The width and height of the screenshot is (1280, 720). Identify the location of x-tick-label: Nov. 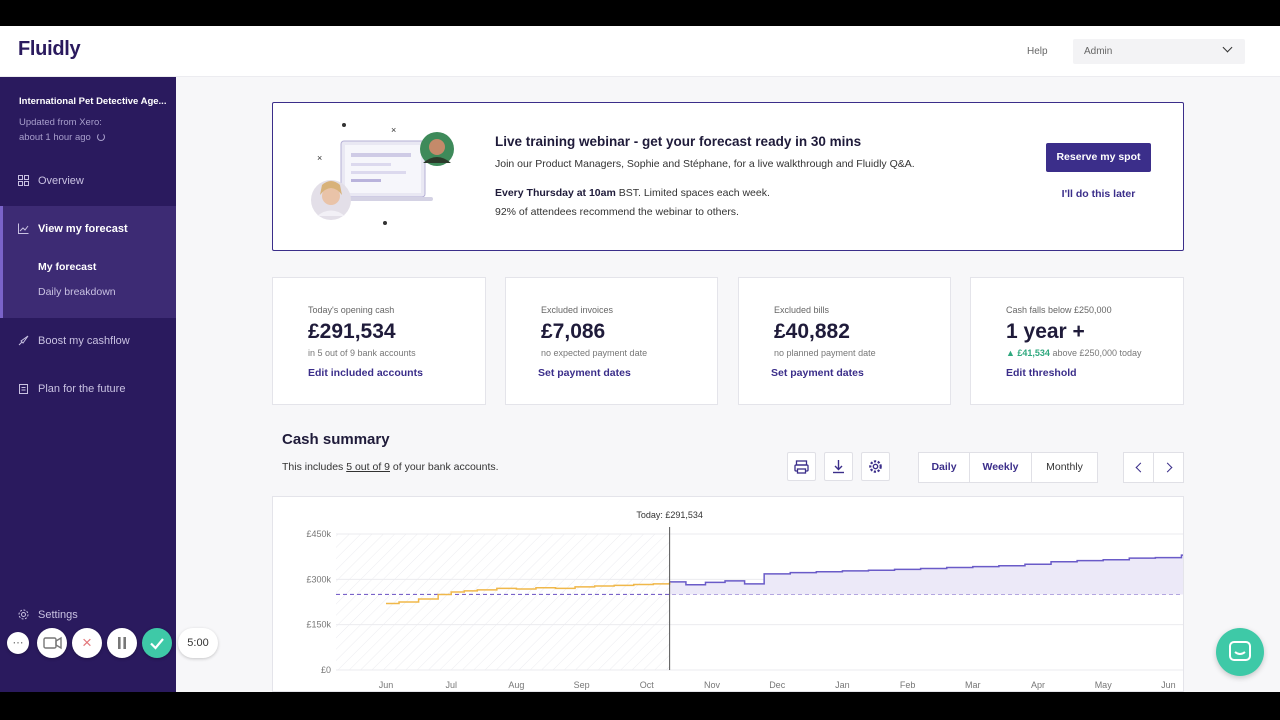
(712, 685).